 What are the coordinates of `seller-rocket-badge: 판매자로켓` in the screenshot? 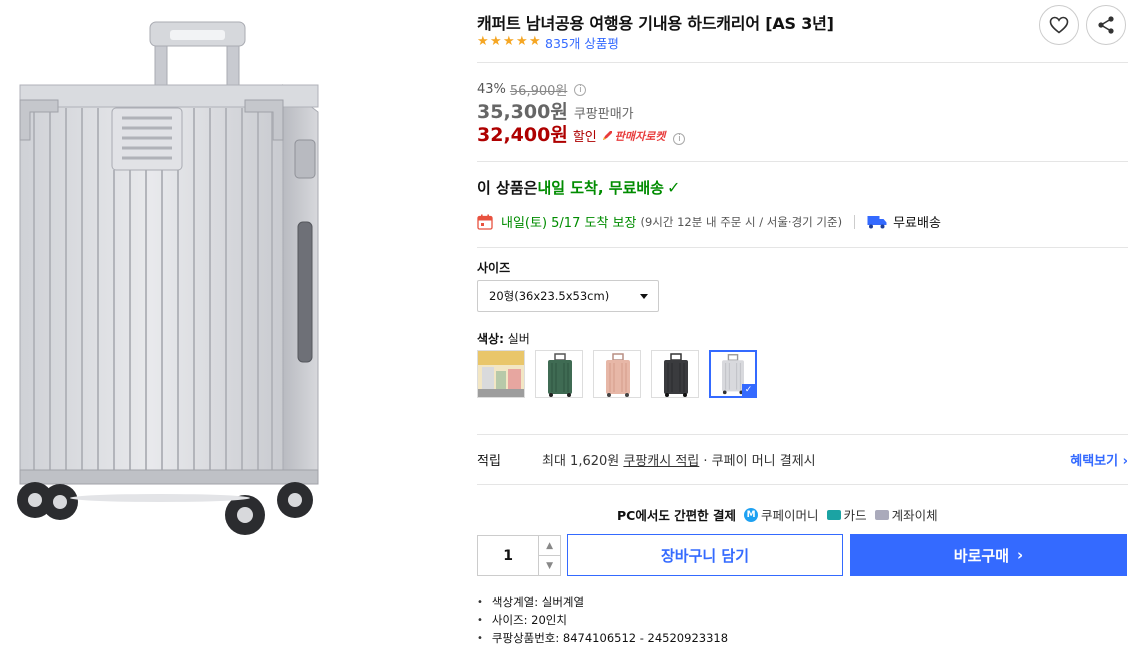 It's located at (634, 136).